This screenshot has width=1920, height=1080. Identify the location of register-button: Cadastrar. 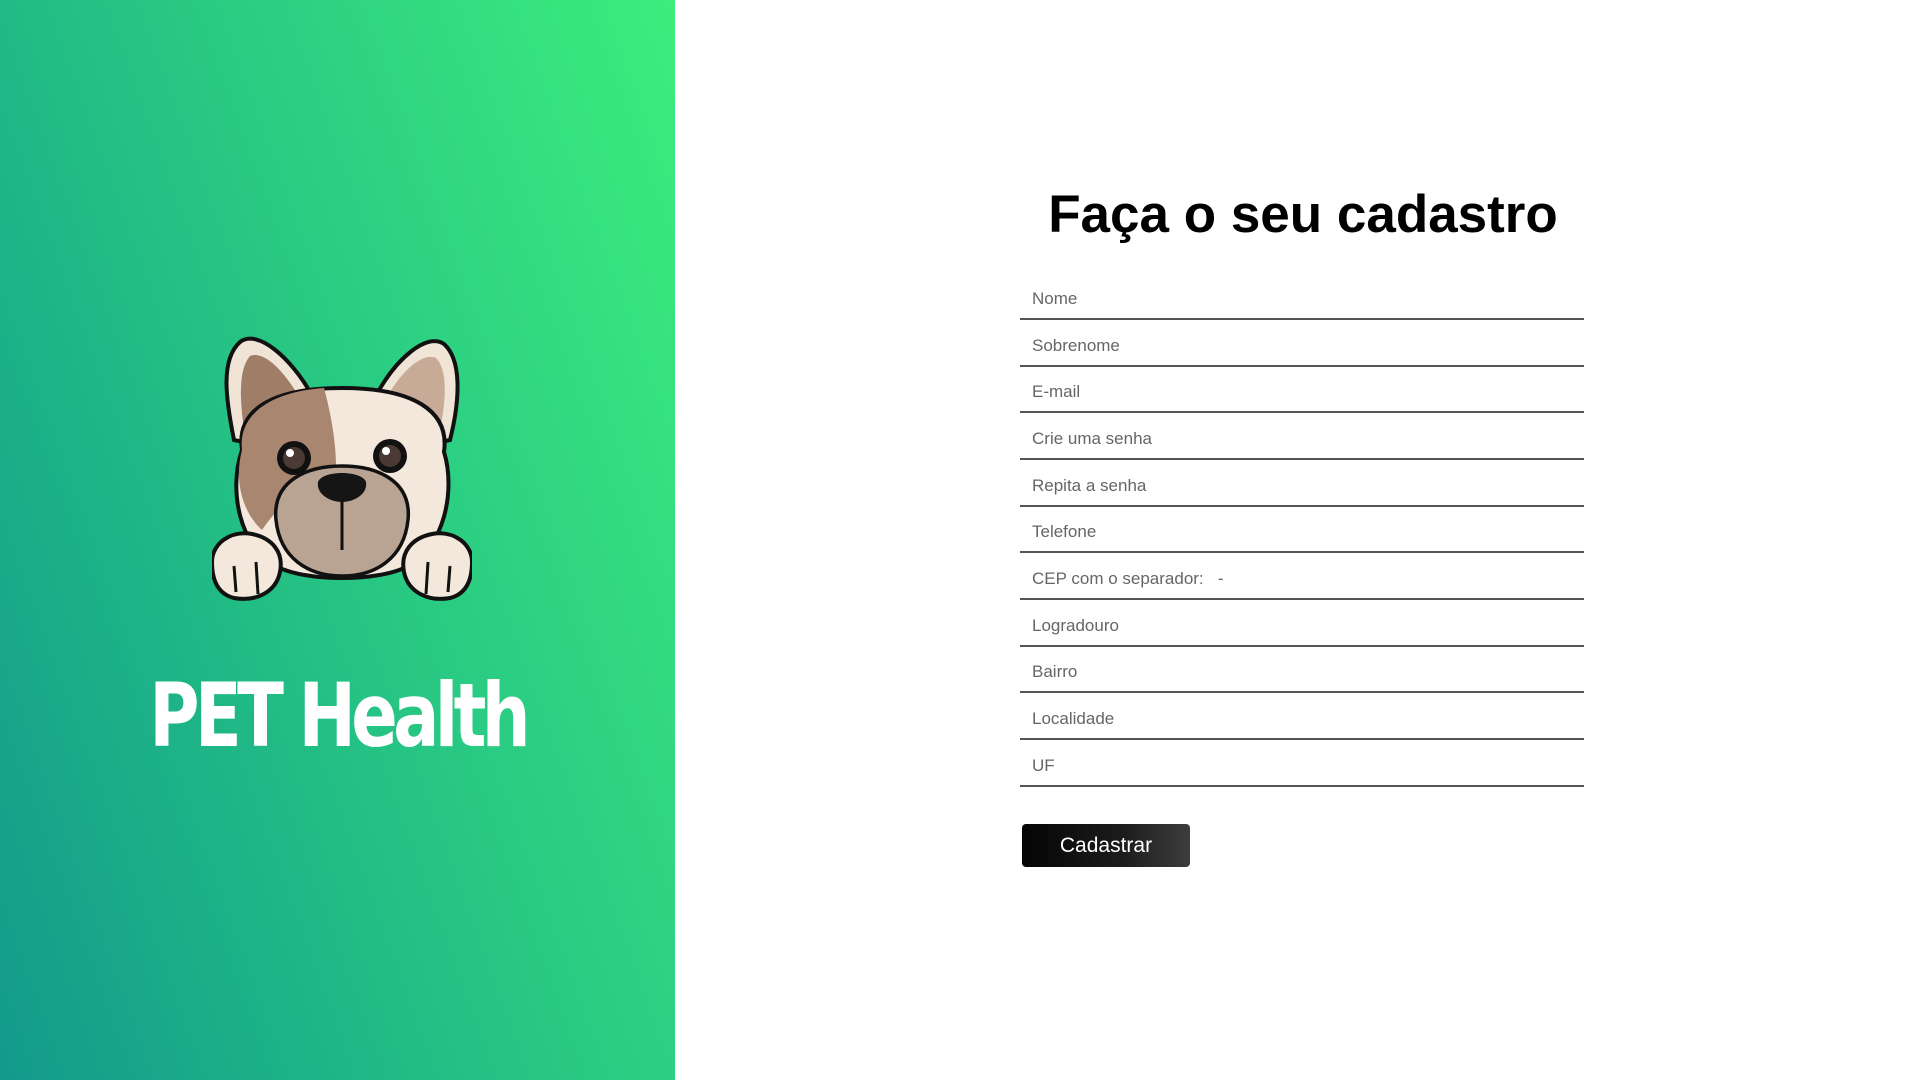
(1106, 845).